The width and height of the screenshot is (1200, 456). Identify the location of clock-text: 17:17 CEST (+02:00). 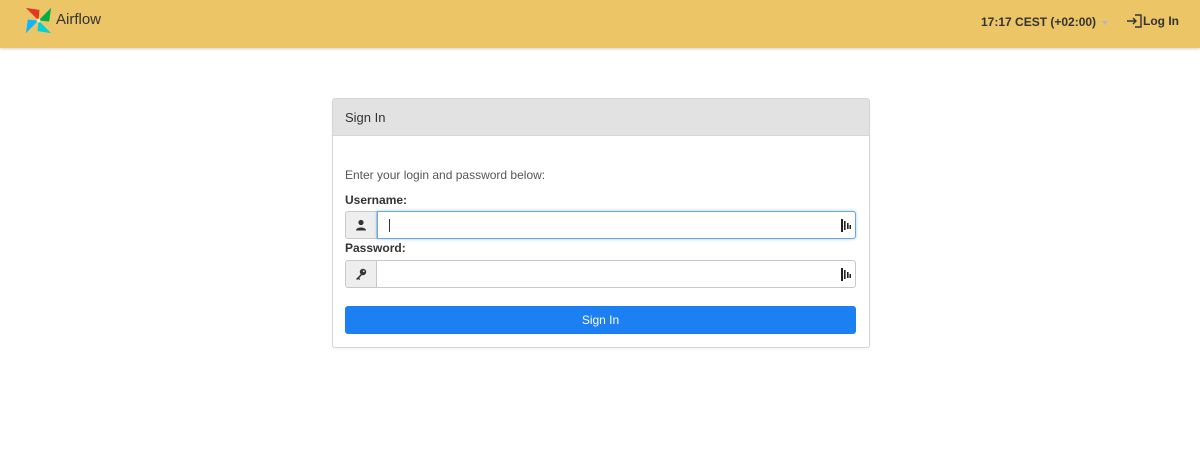
(1039, 22).